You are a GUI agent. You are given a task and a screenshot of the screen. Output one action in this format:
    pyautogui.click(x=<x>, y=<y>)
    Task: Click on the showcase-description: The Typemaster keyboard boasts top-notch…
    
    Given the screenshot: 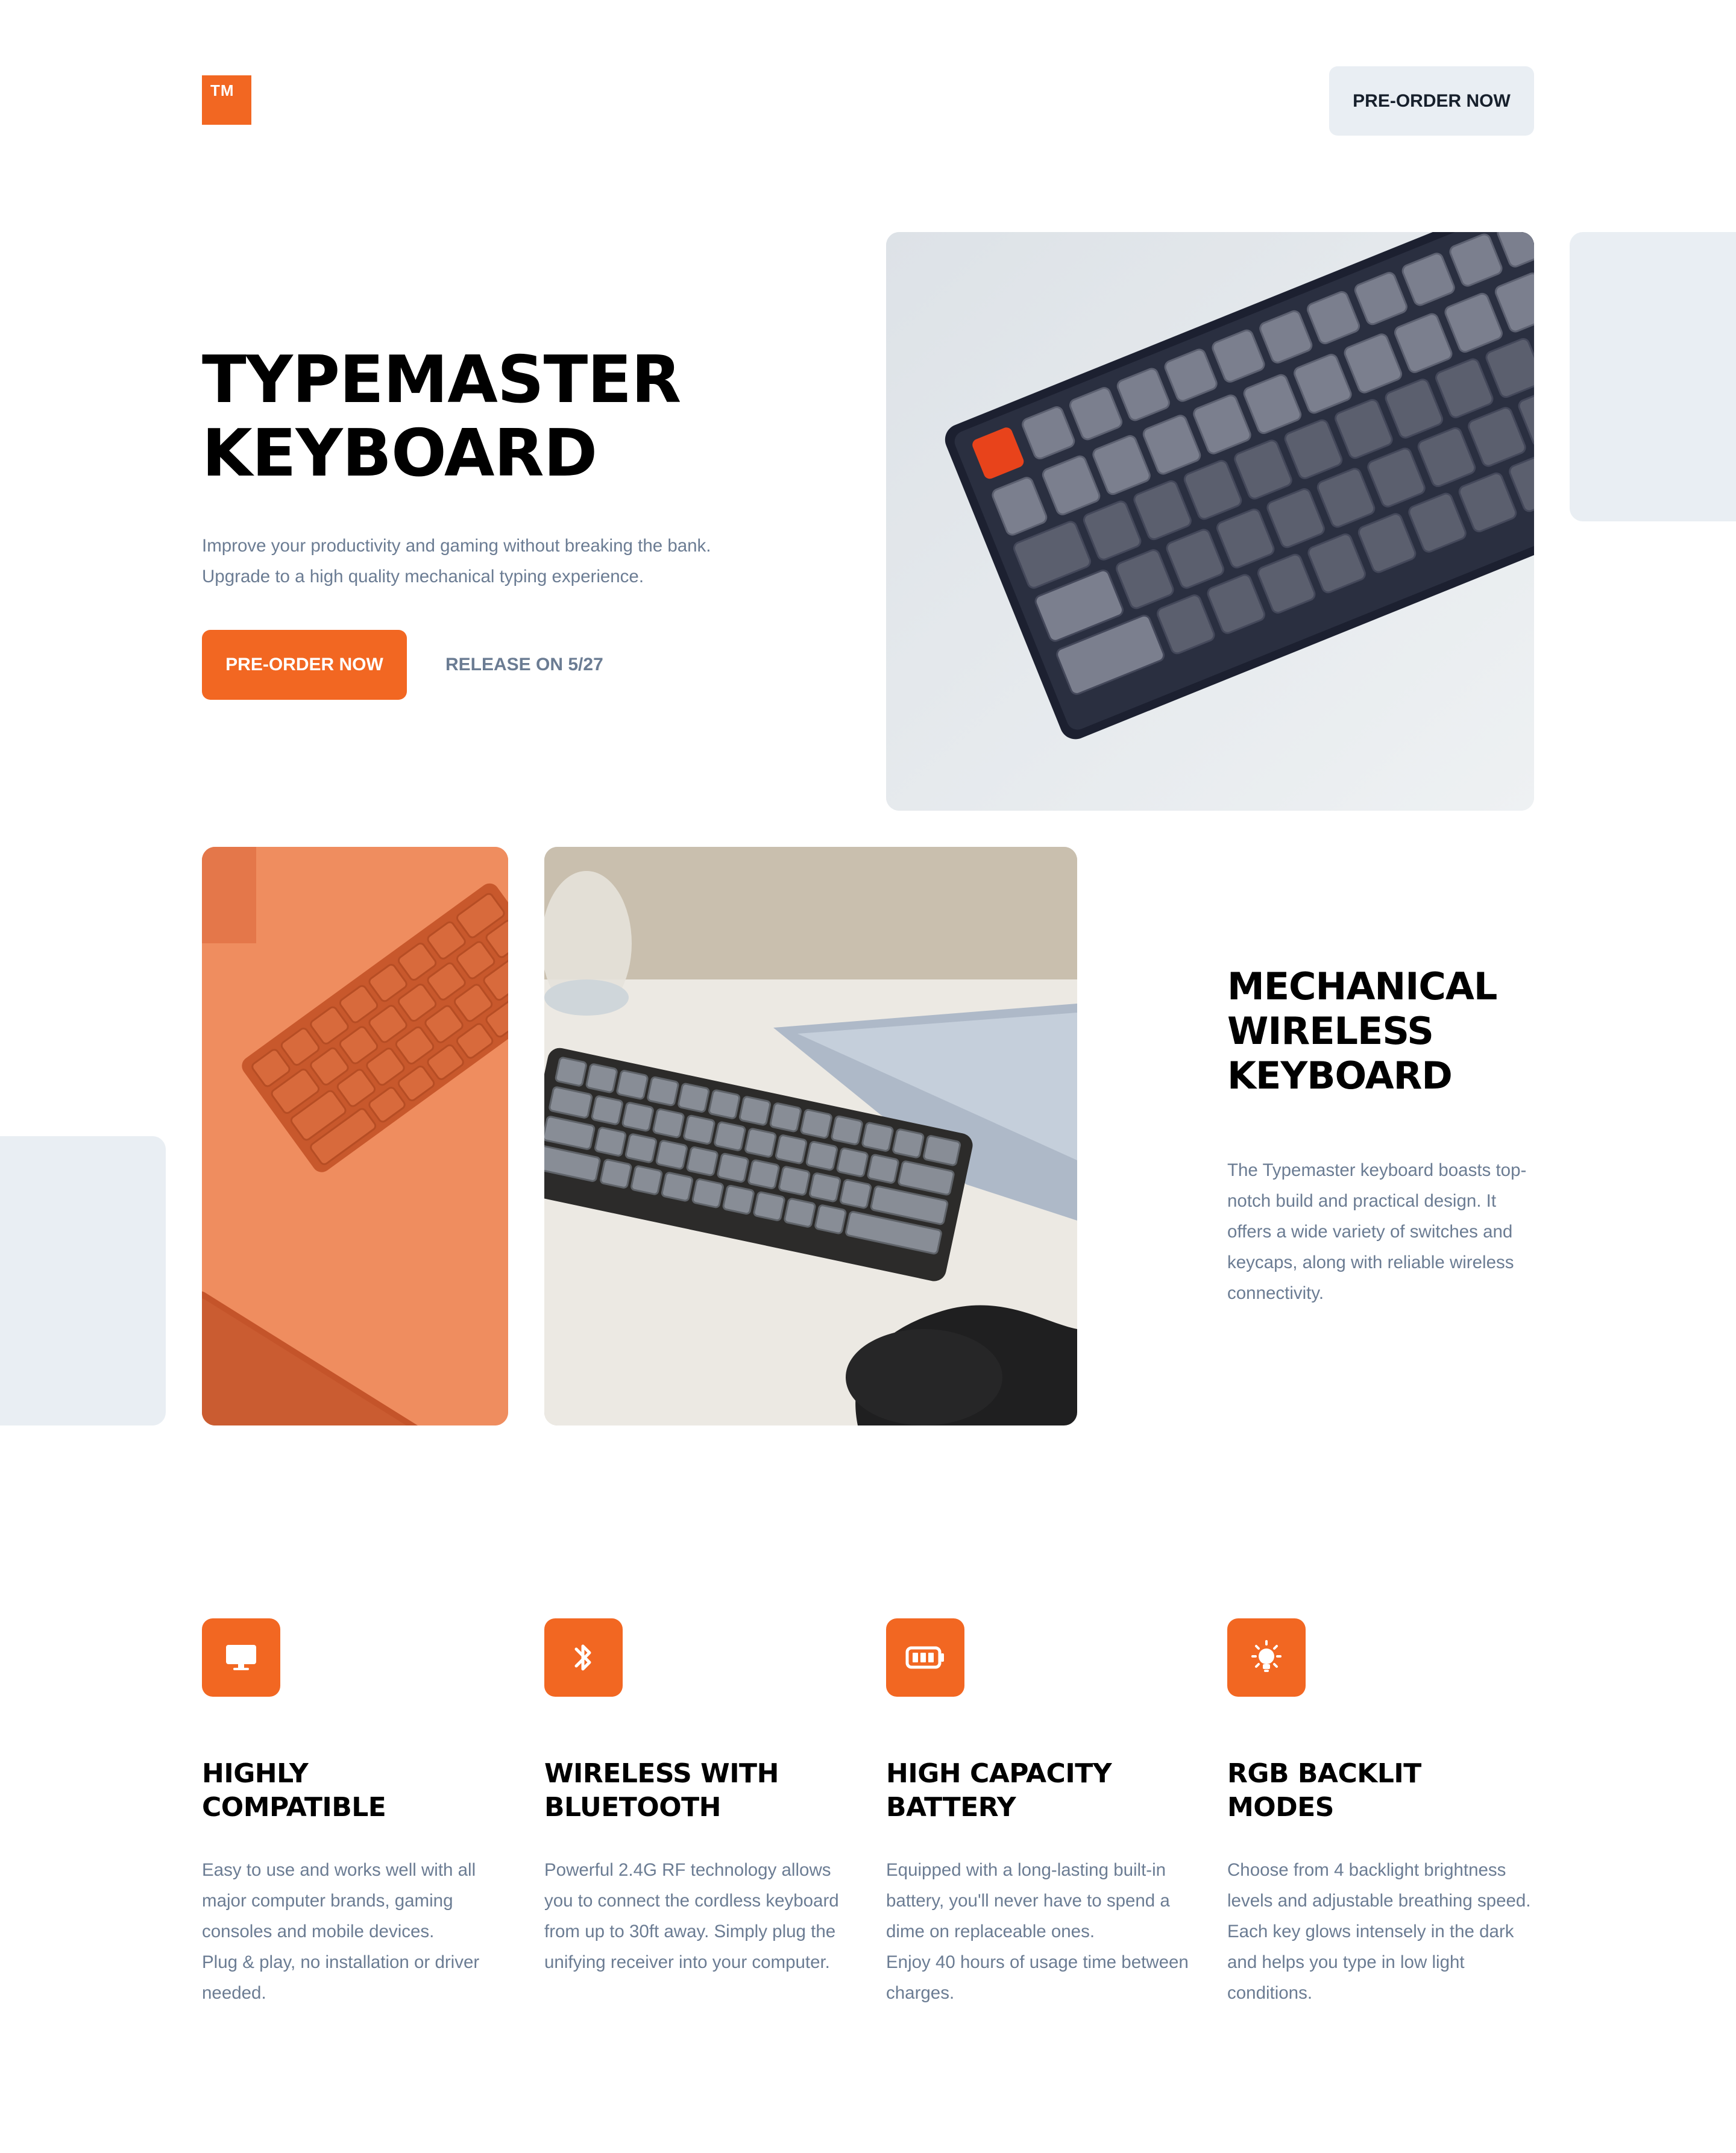 What is the action you would take?
    pyautogui.click(x=1377, y=1231)
    